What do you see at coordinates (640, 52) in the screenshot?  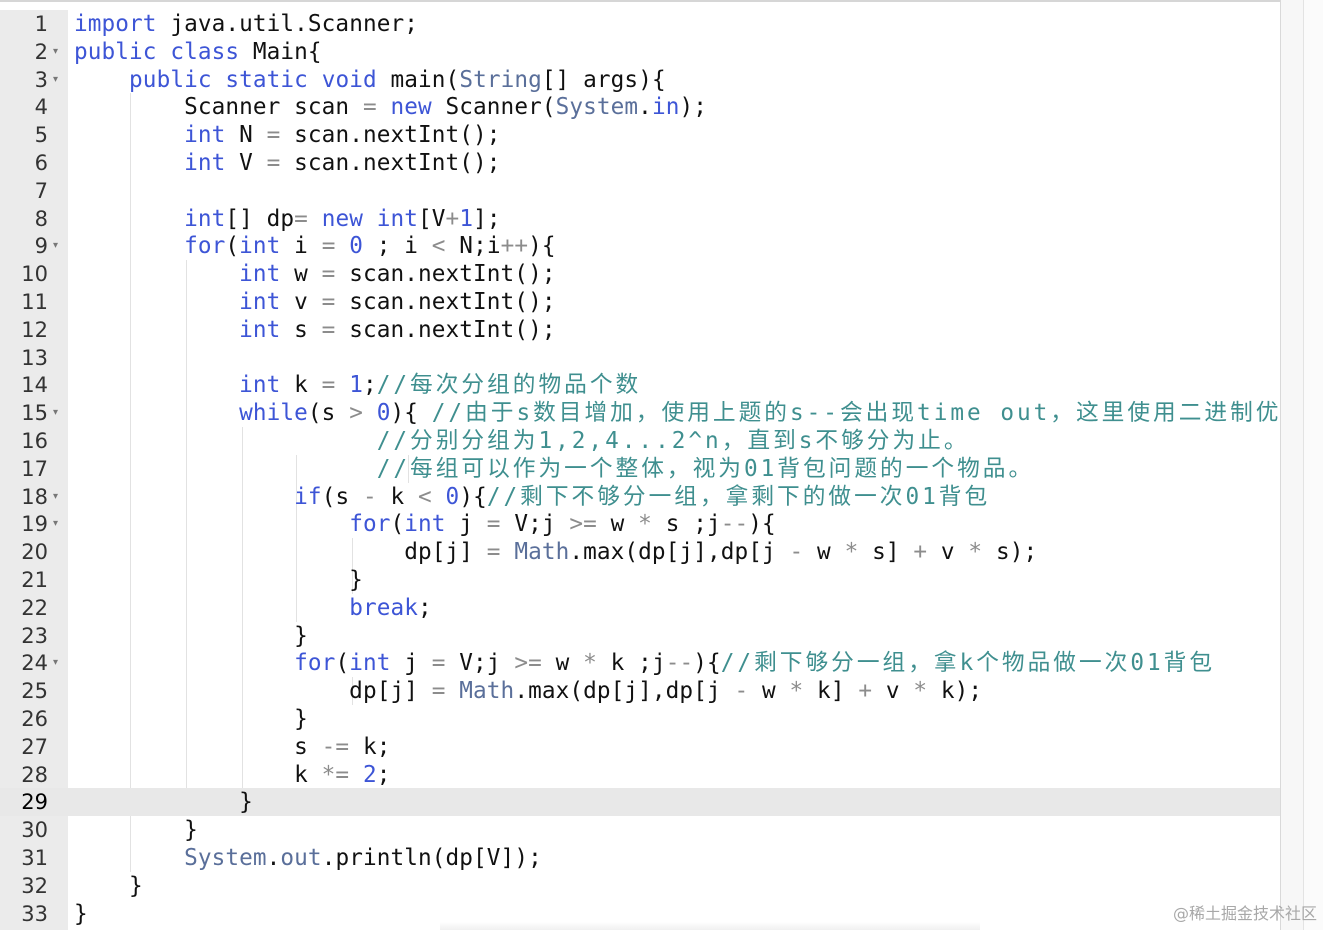 I see `code-line: 2 ▾ public class Main{` at bounding box center [640, 52].